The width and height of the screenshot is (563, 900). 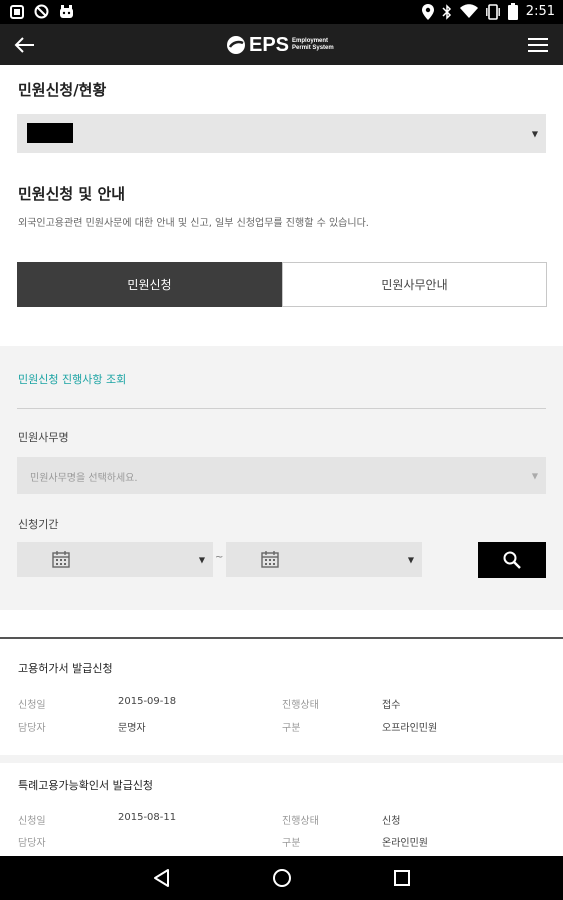 I want to click on nav-home-icon, so click(x=282, y=878).